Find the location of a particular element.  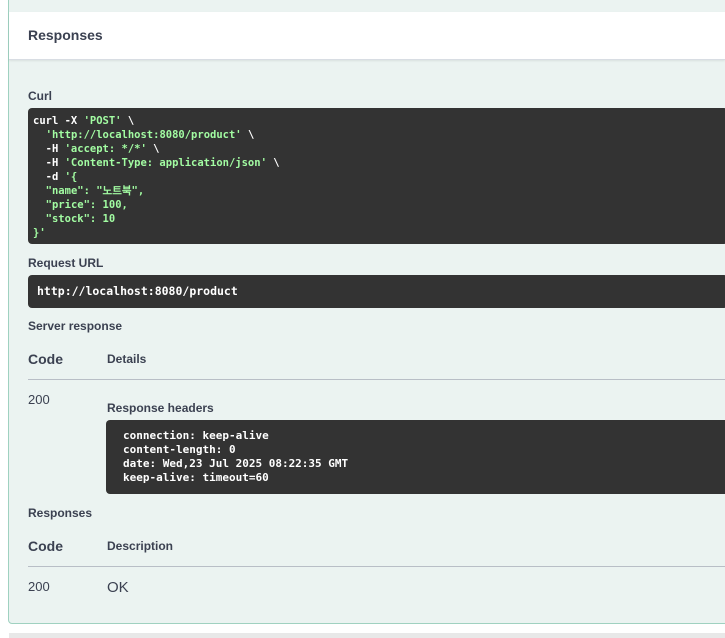

curl-label: Curl is located at coordinates (40, 96).